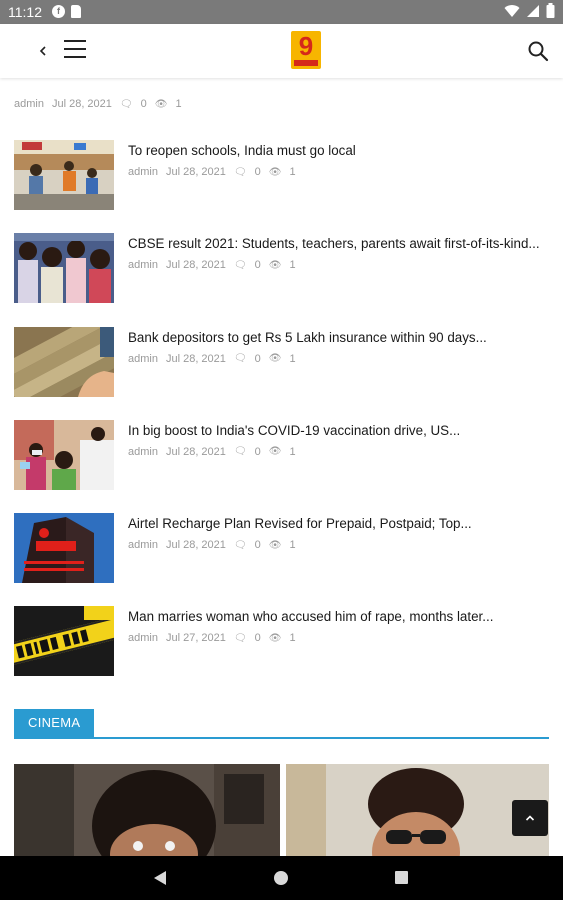 The image size is (563, 900). I want to click on search-icon, so click(538, 51).